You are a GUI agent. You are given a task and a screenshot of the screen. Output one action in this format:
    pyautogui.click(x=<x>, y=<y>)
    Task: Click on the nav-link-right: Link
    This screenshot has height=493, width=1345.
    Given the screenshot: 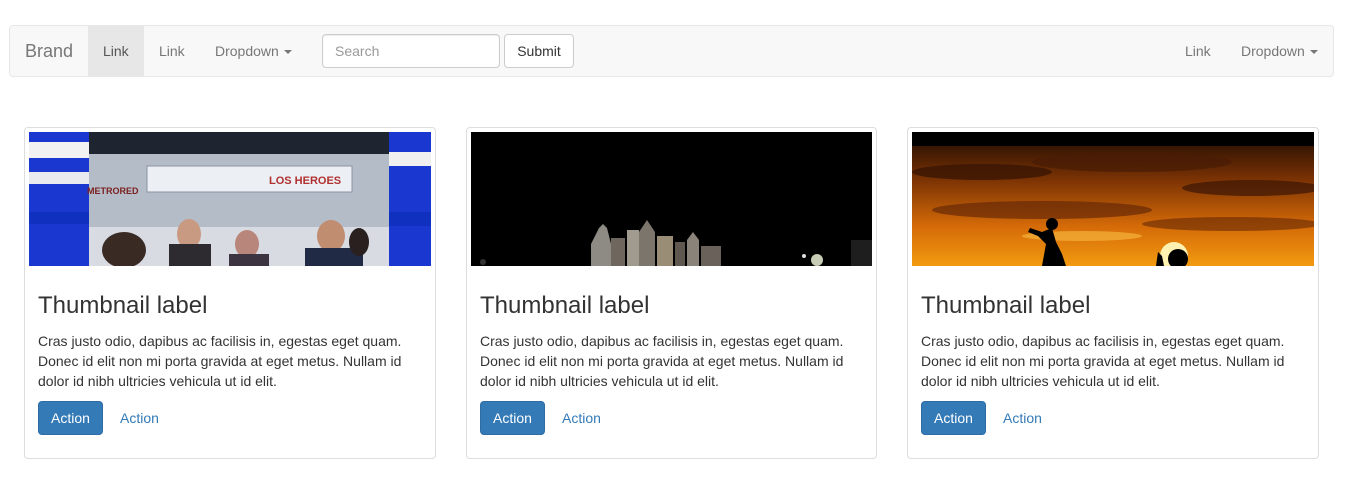 What is the action you would take?
    pyautogui.click(x=1198, y=51)
    